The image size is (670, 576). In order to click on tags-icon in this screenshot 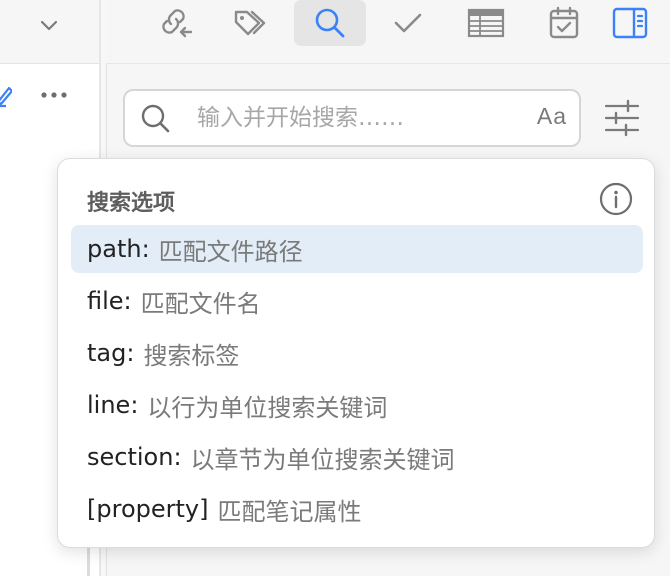, I will do `click(252, 23)`.